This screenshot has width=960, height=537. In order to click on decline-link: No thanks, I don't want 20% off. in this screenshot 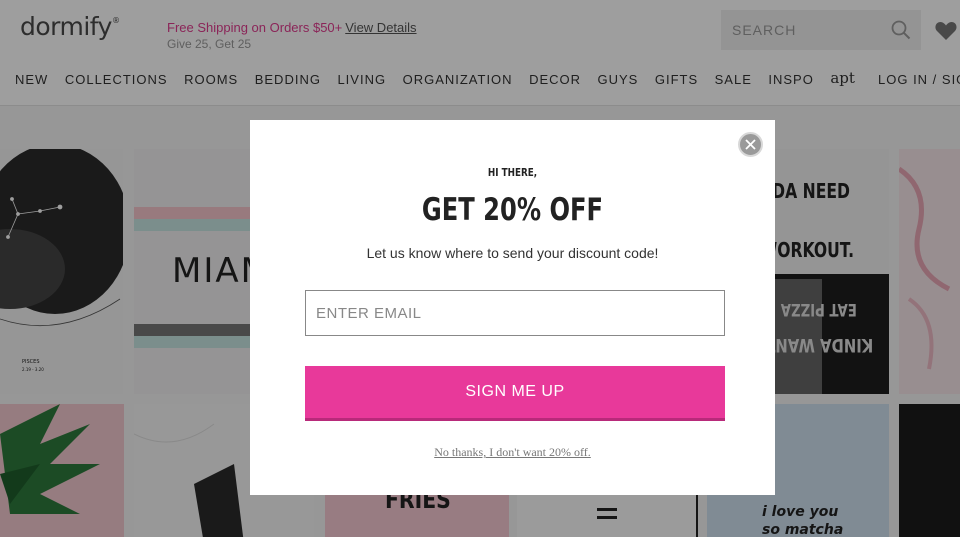, I will do `click(512, 452)`.